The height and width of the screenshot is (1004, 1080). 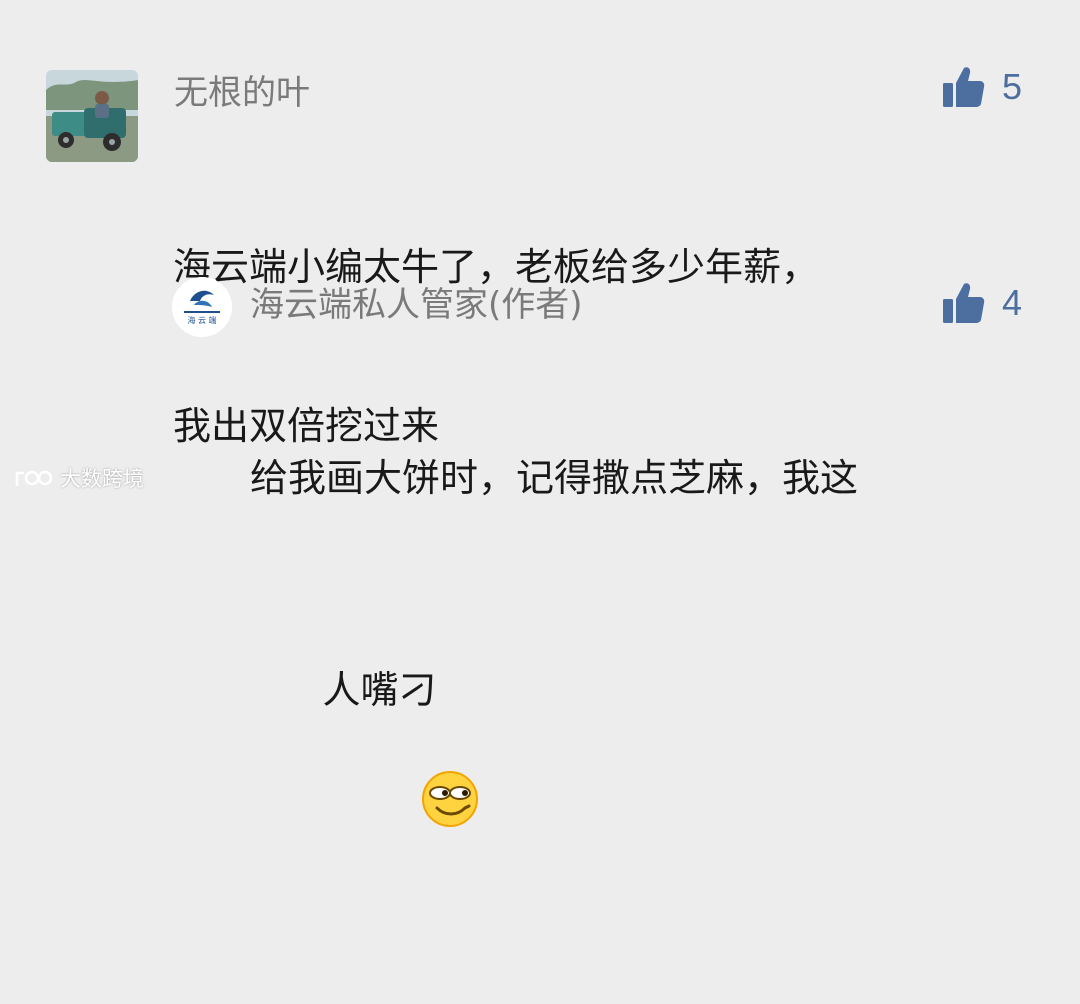 I want to click on avatar, so click(x=92, y=116).